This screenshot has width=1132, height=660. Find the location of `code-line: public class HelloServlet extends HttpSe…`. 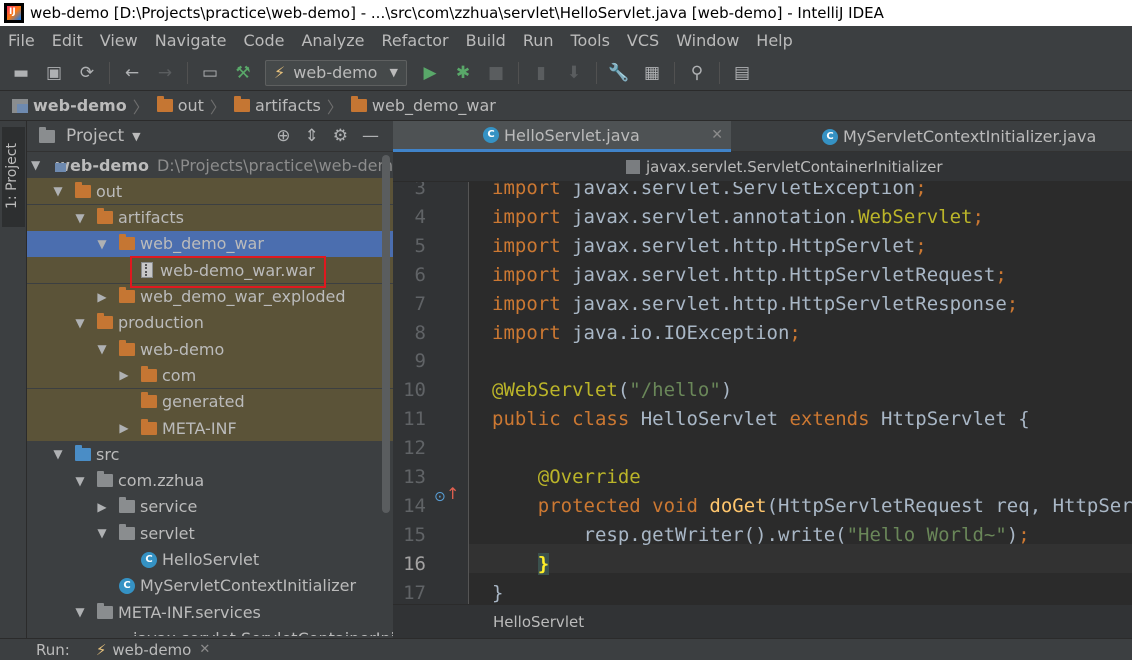

code-line: public class HelloServlet extends HttpSe… is located at coordinates (761, 419).